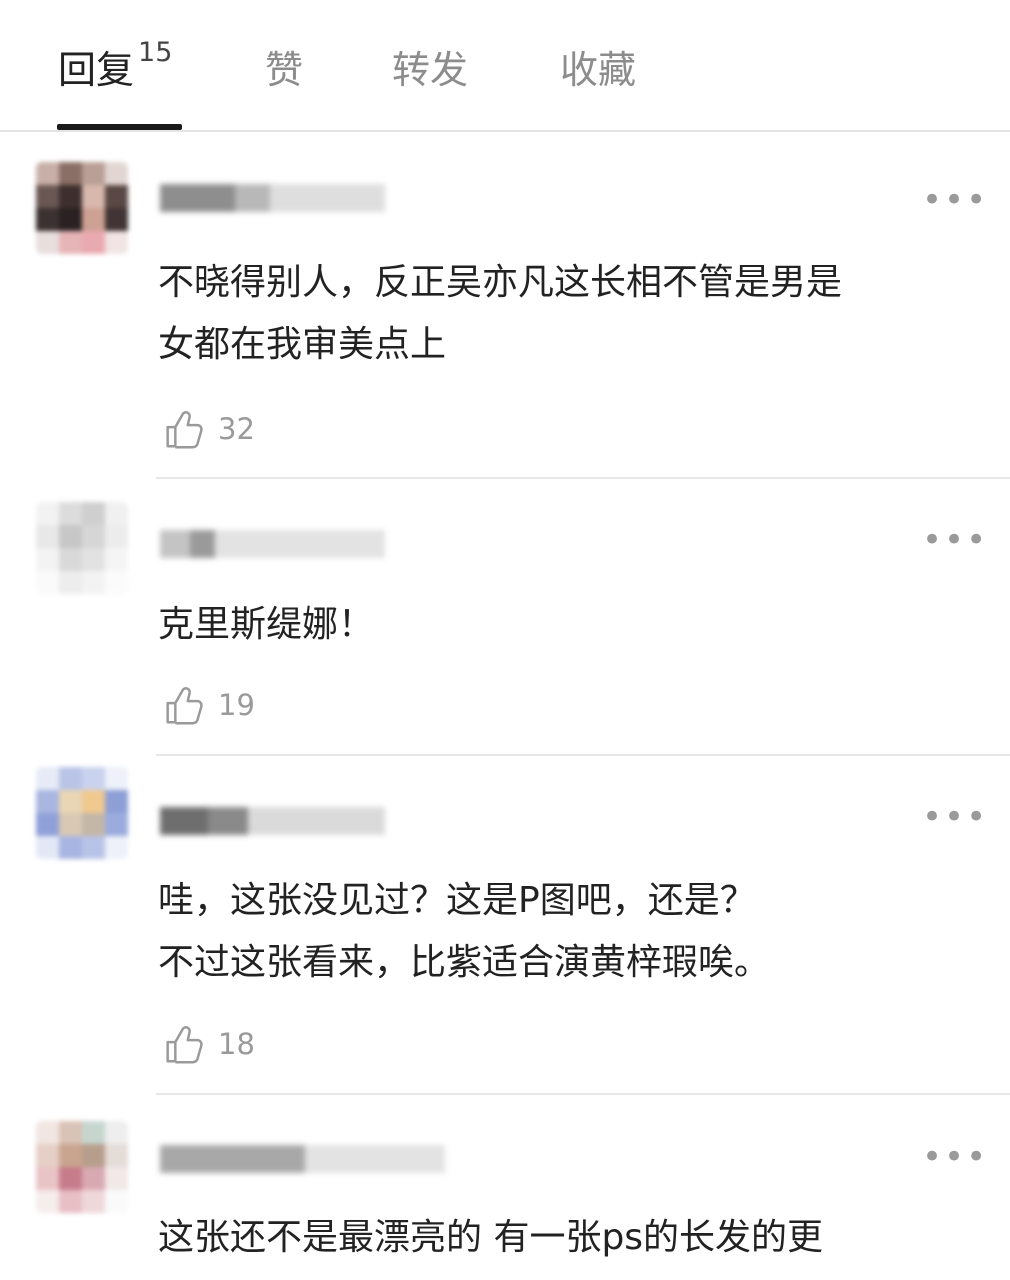 The height and width of the screenshot is (1280, 1010). Describe the element at coordinates (505, 66) in the screenshot. I see `tab-bar: 回复 15 赞 转发 收藏` at that location.